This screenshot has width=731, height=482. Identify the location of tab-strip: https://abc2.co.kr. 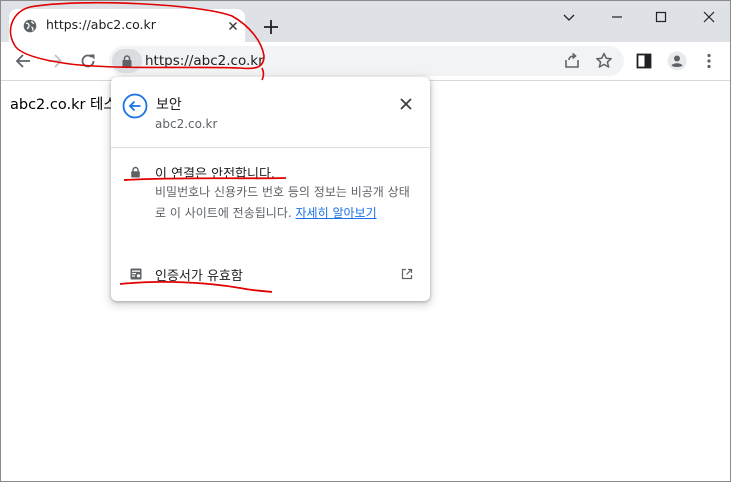
(365, 21).